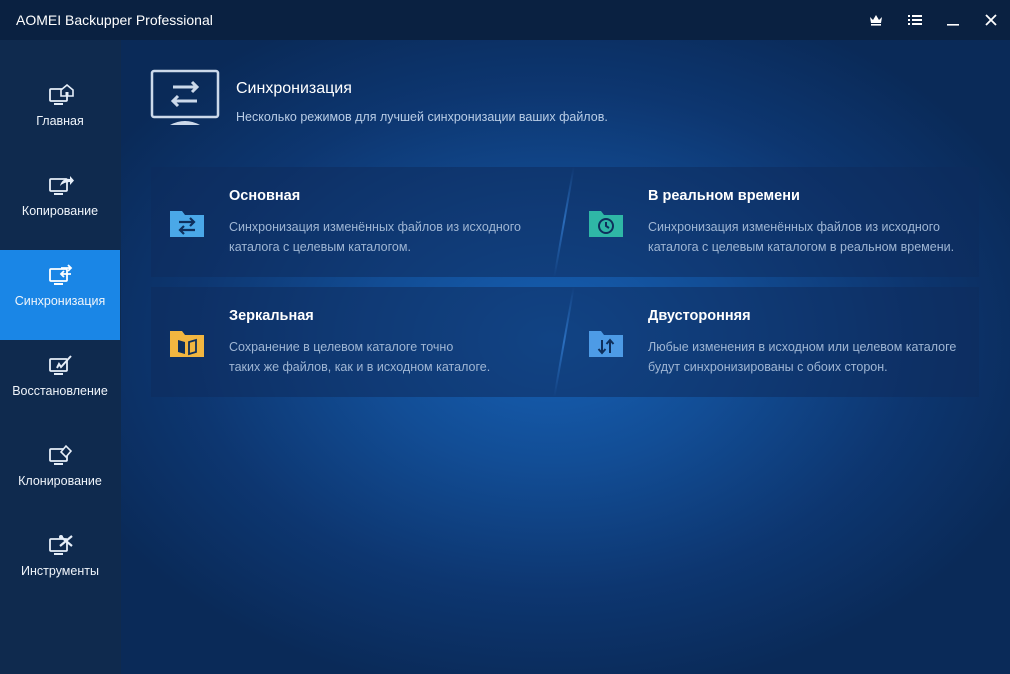  Describe the element at coordinates (505, 20) in the screenshot. I see `title-bar: AOMEI Backupper Professional` at that location.